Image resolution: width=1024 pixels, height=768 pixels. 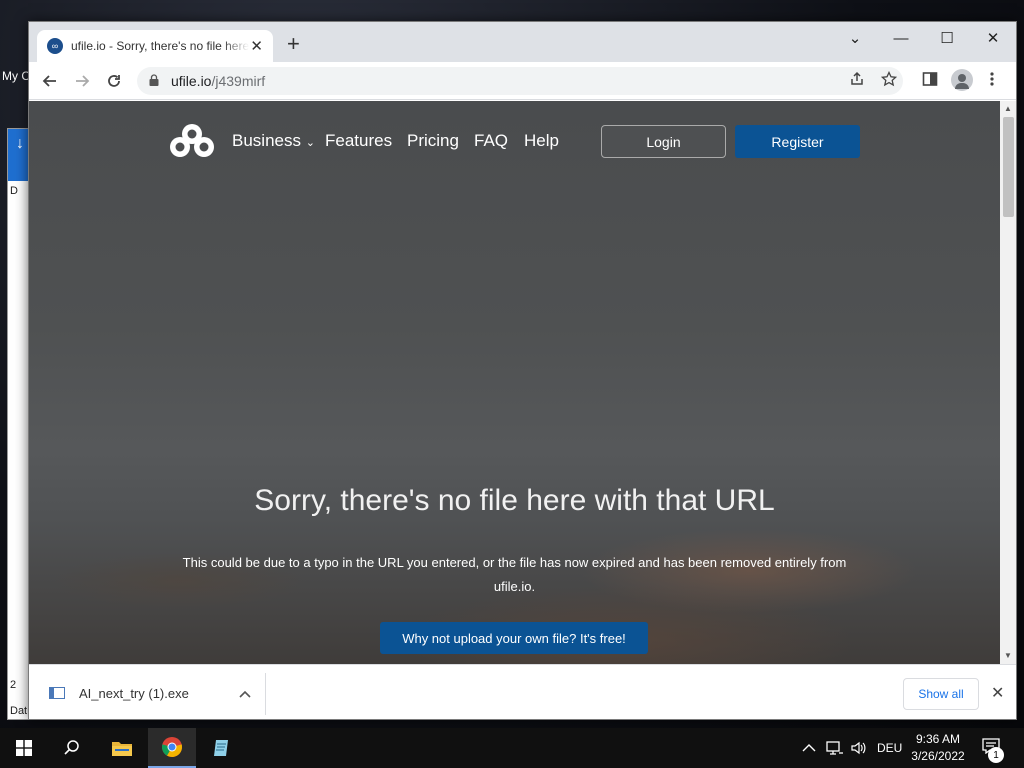 I want to click on file-explorer-button, so click(x=122, y=748).